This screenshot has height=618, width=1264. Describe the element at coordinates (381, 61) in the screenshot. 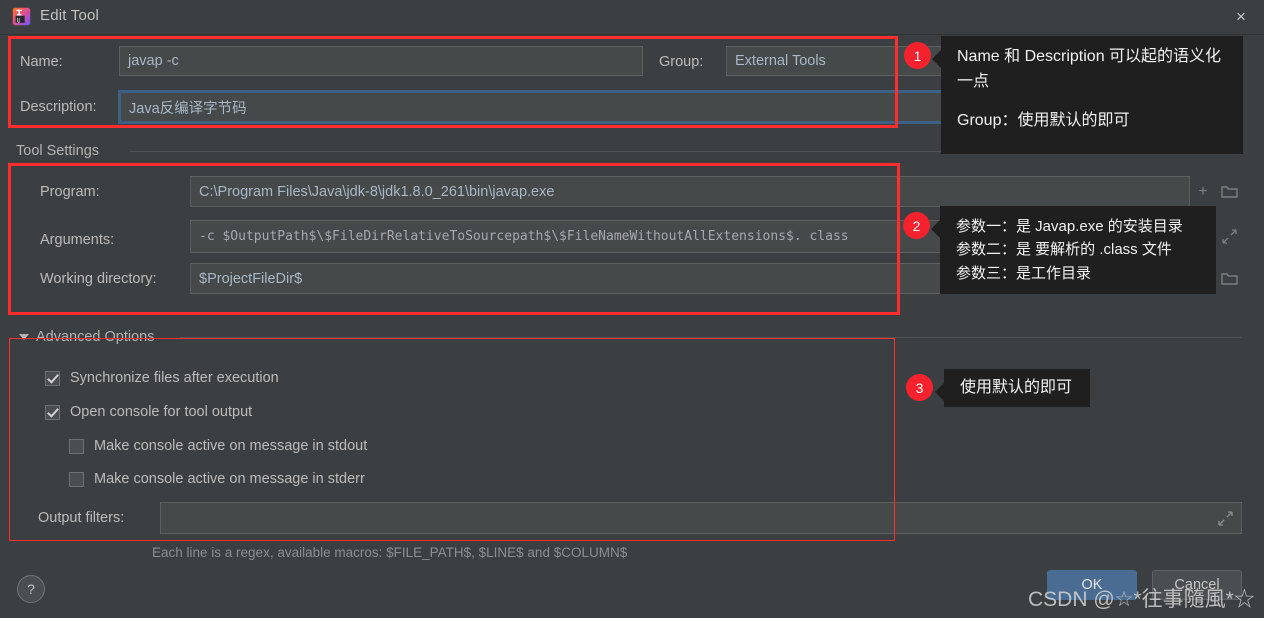

I see `name-input: javap -c` at that location.